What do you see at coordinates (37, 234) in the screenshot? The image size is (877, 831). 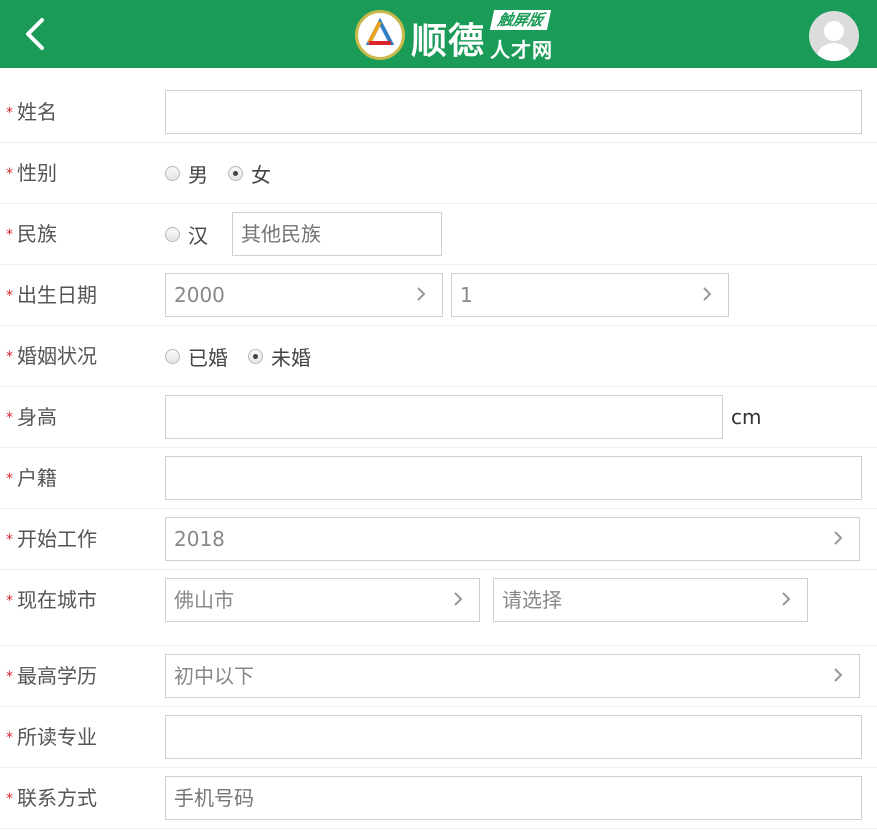 I see `label-ethnicity: 民族` at bounding box center [37, 234].